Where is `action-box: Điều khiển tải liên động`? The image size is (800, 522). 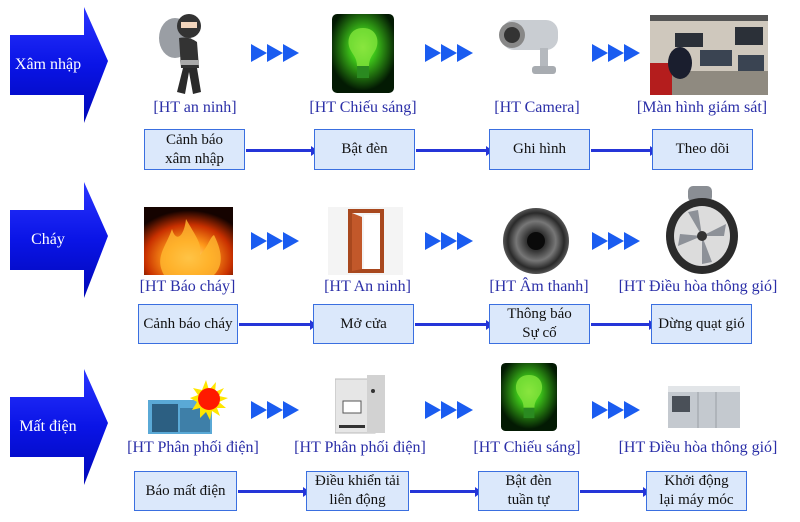 action-box: Điều khiển tải liên động is located at coordinates (357, 491).